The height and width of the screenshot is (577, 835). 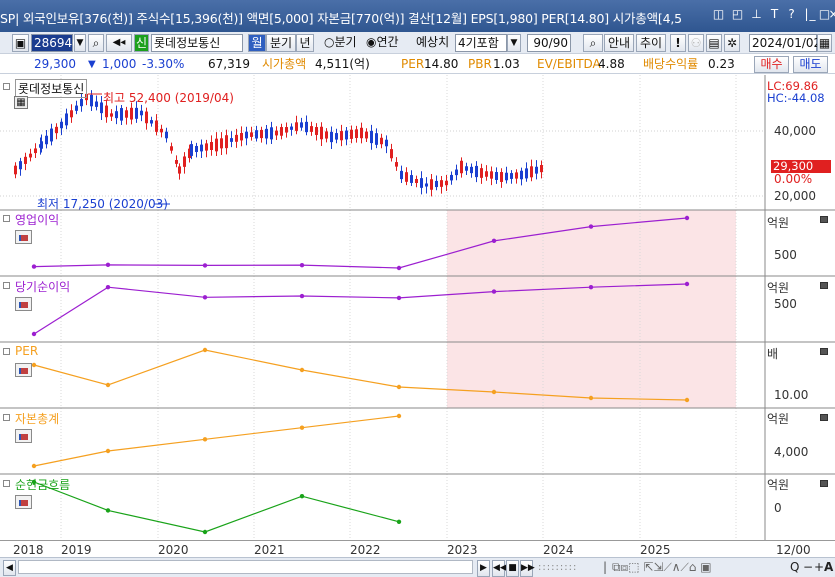 I want to click on x-label: 2021, so click(x=269, y=550).